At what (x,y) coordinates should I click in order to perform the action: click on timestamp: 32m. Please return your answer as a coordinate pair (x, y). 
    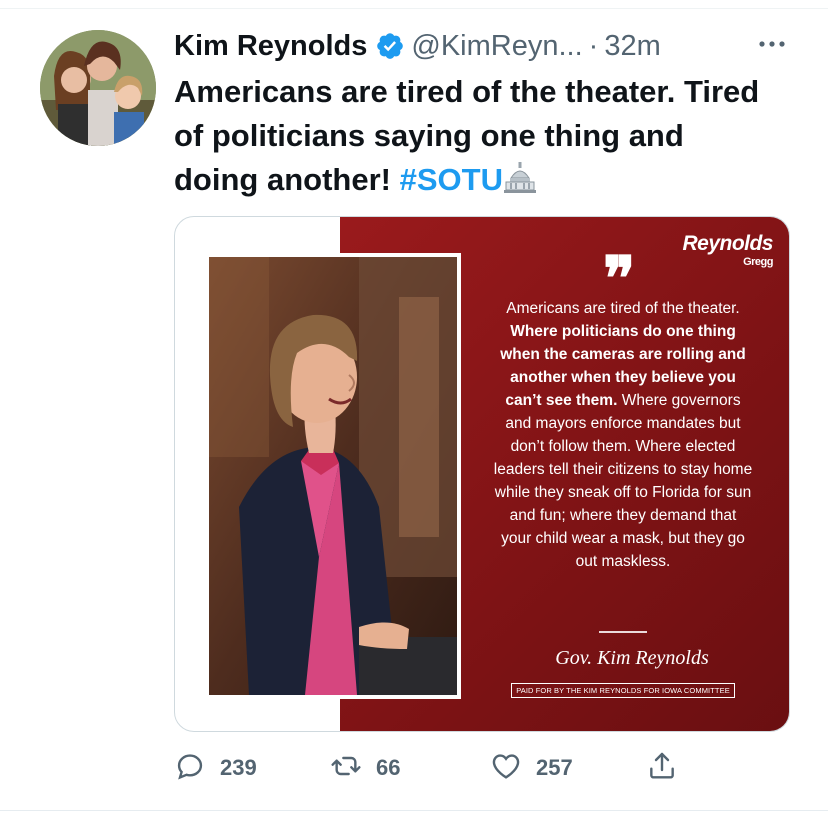
    Looking at the image, I should click on (632, 46).